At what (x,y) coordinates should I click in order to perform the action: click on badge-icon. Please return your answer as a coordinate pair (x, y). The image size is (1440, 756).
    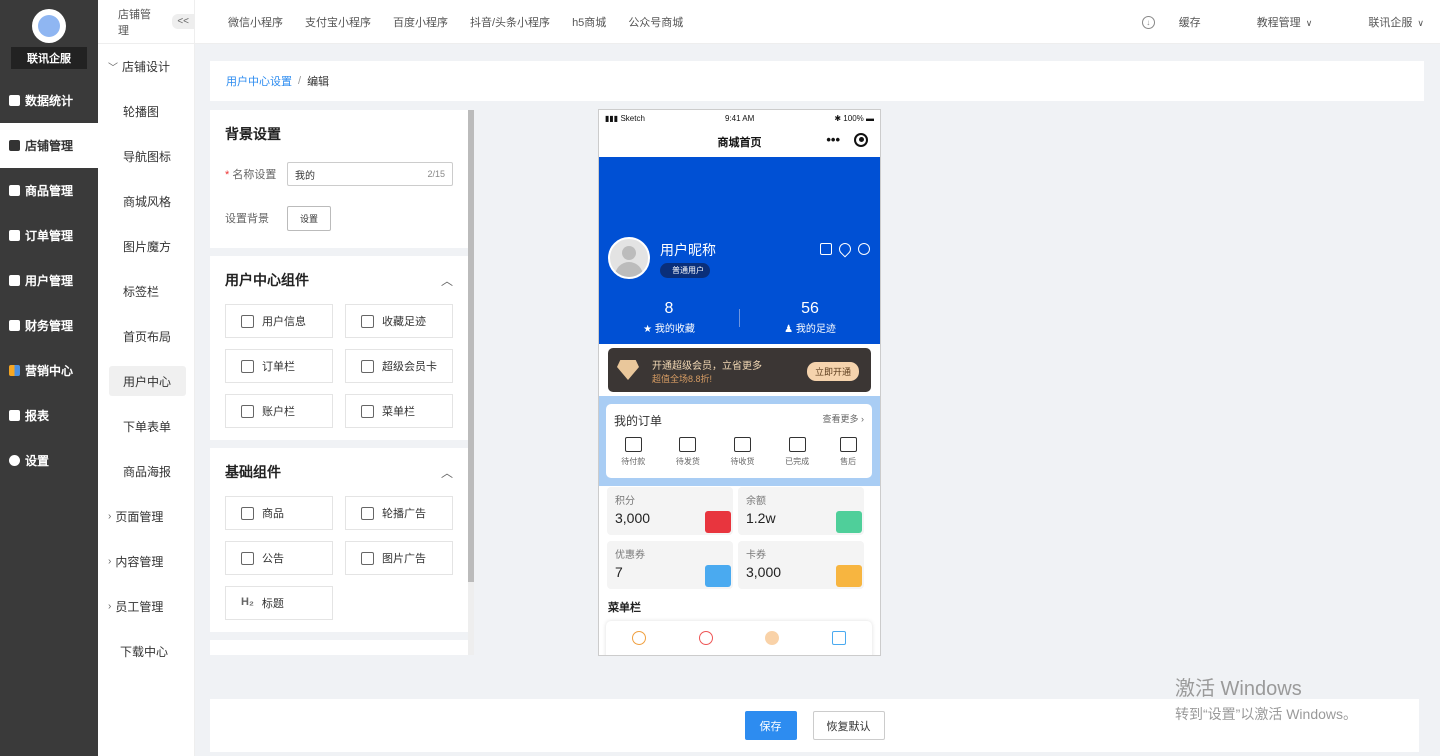
    Looking at the image, I should click on (772, 638).